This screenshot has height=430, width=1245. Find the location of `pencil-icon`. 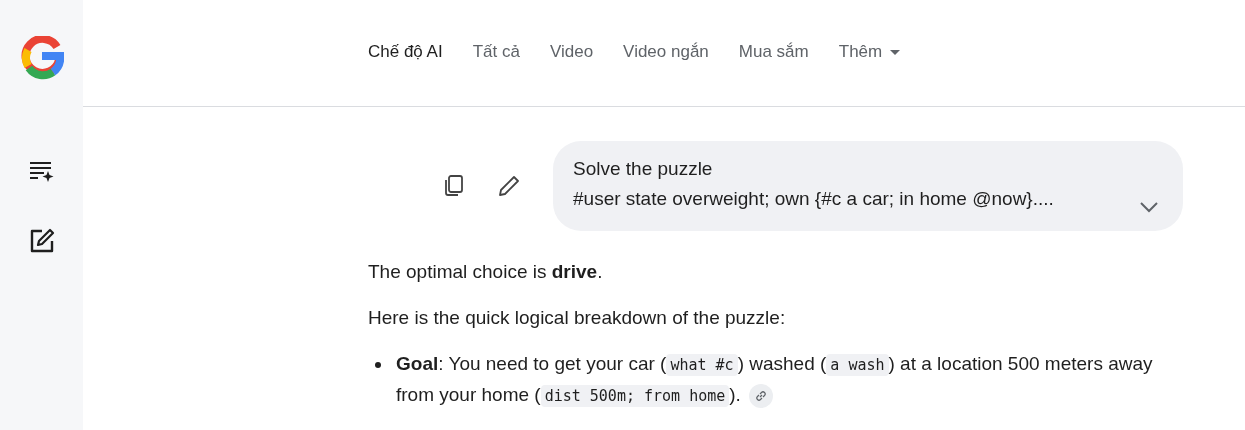

pencil-icon is located at coordinates (509, 186).